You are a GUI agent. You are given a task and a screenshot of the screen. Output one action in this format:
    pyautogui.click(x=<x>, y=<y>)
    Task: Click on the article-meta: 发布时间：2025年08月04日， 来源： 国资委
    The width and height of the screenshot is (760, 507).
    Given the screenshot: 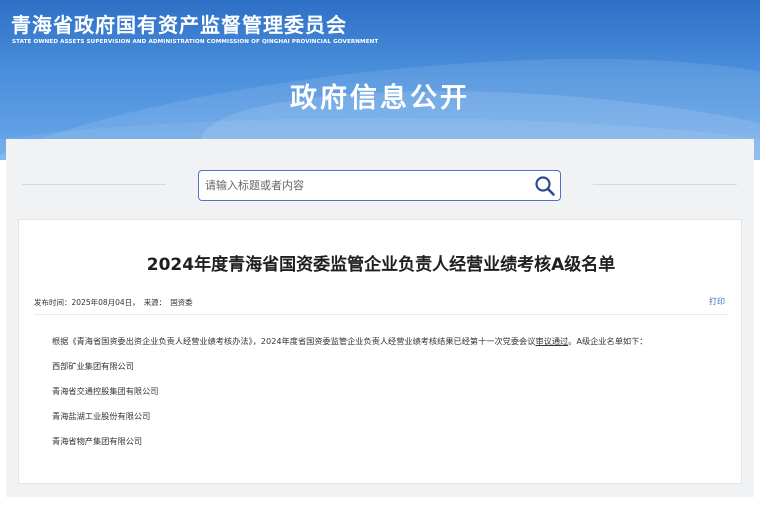 What is the action you would take?
    pyautogui.click(x=115, y=302)
    